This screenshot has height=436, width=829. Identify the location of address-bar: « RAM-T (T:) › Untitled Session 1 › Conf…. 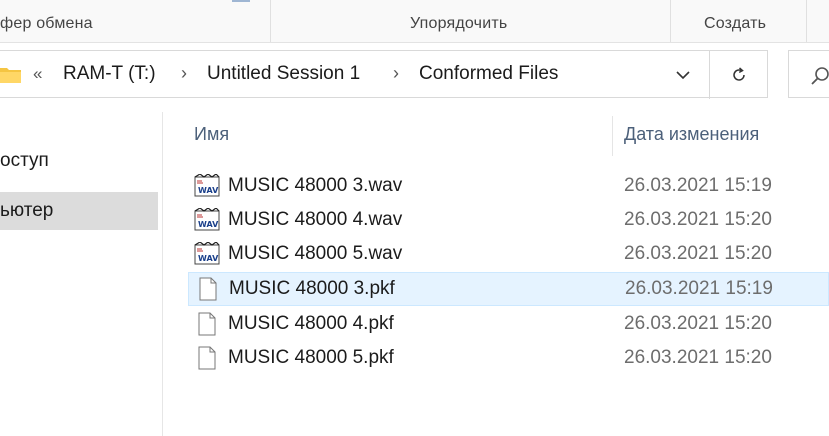
(384, 74).